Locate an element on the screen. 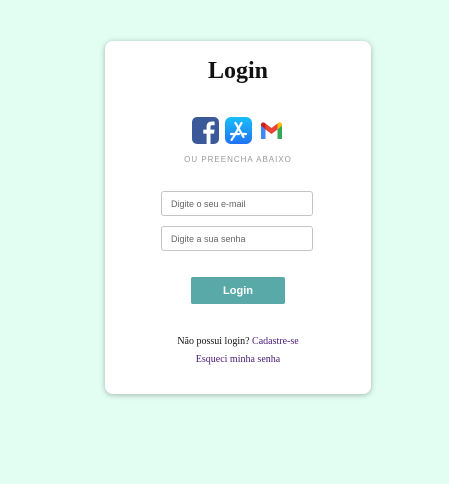  app-store-icon is located at coordinates (238, 130).